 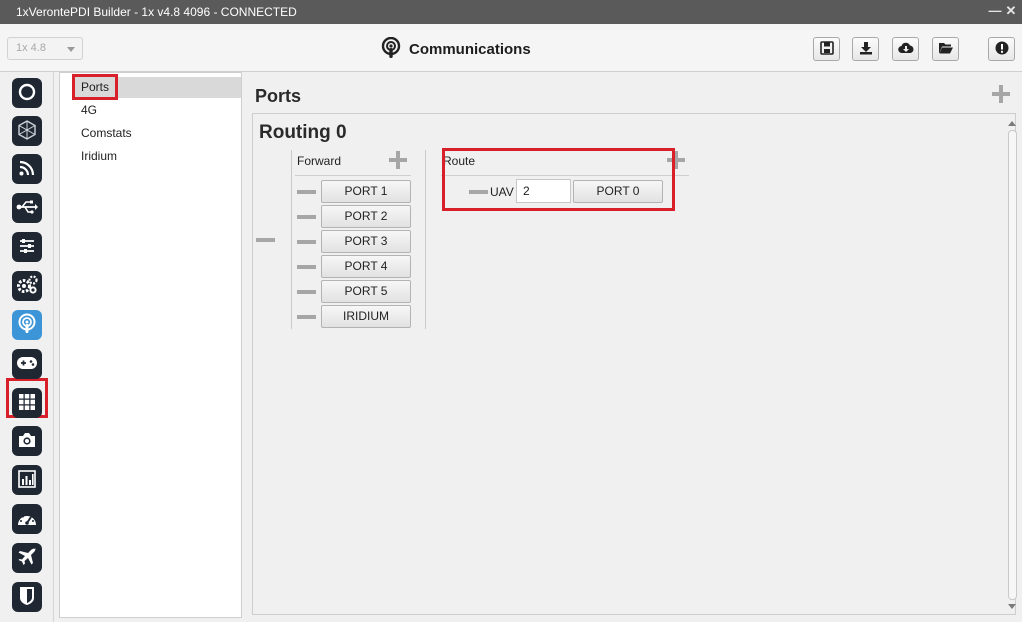 I want to click on sidebar-item-safety, so click(x=27, y=597).